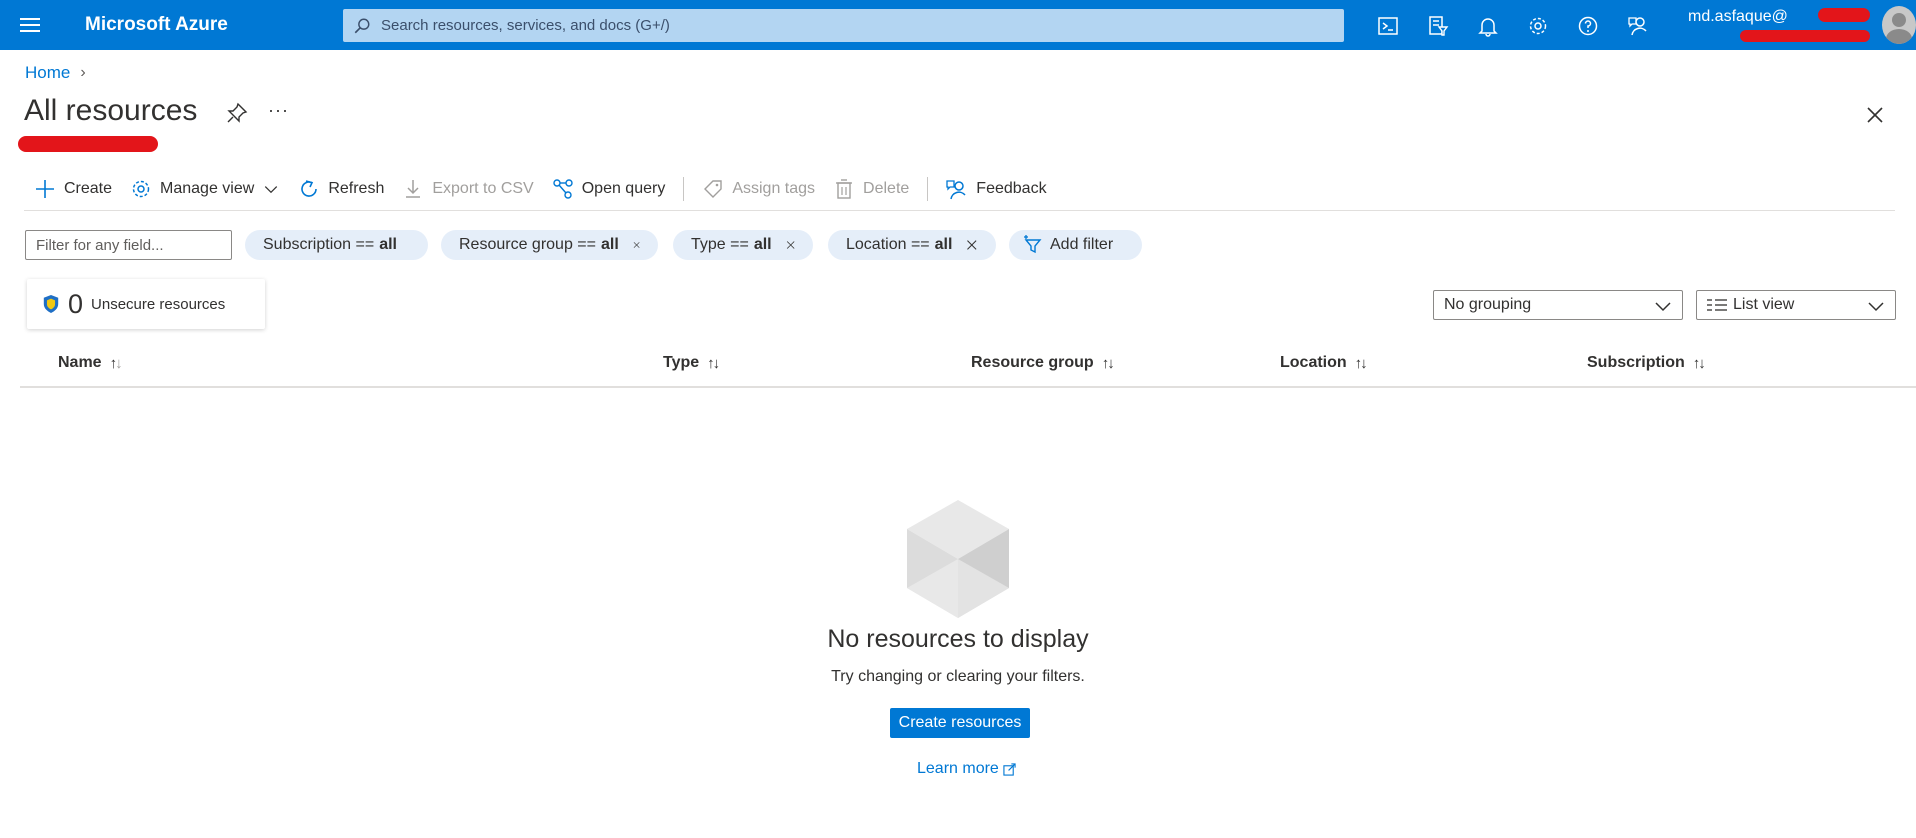 This screenshot has width=1916, height=838. I want to click on account-name: md.asfaque@, so click(1738, 17).